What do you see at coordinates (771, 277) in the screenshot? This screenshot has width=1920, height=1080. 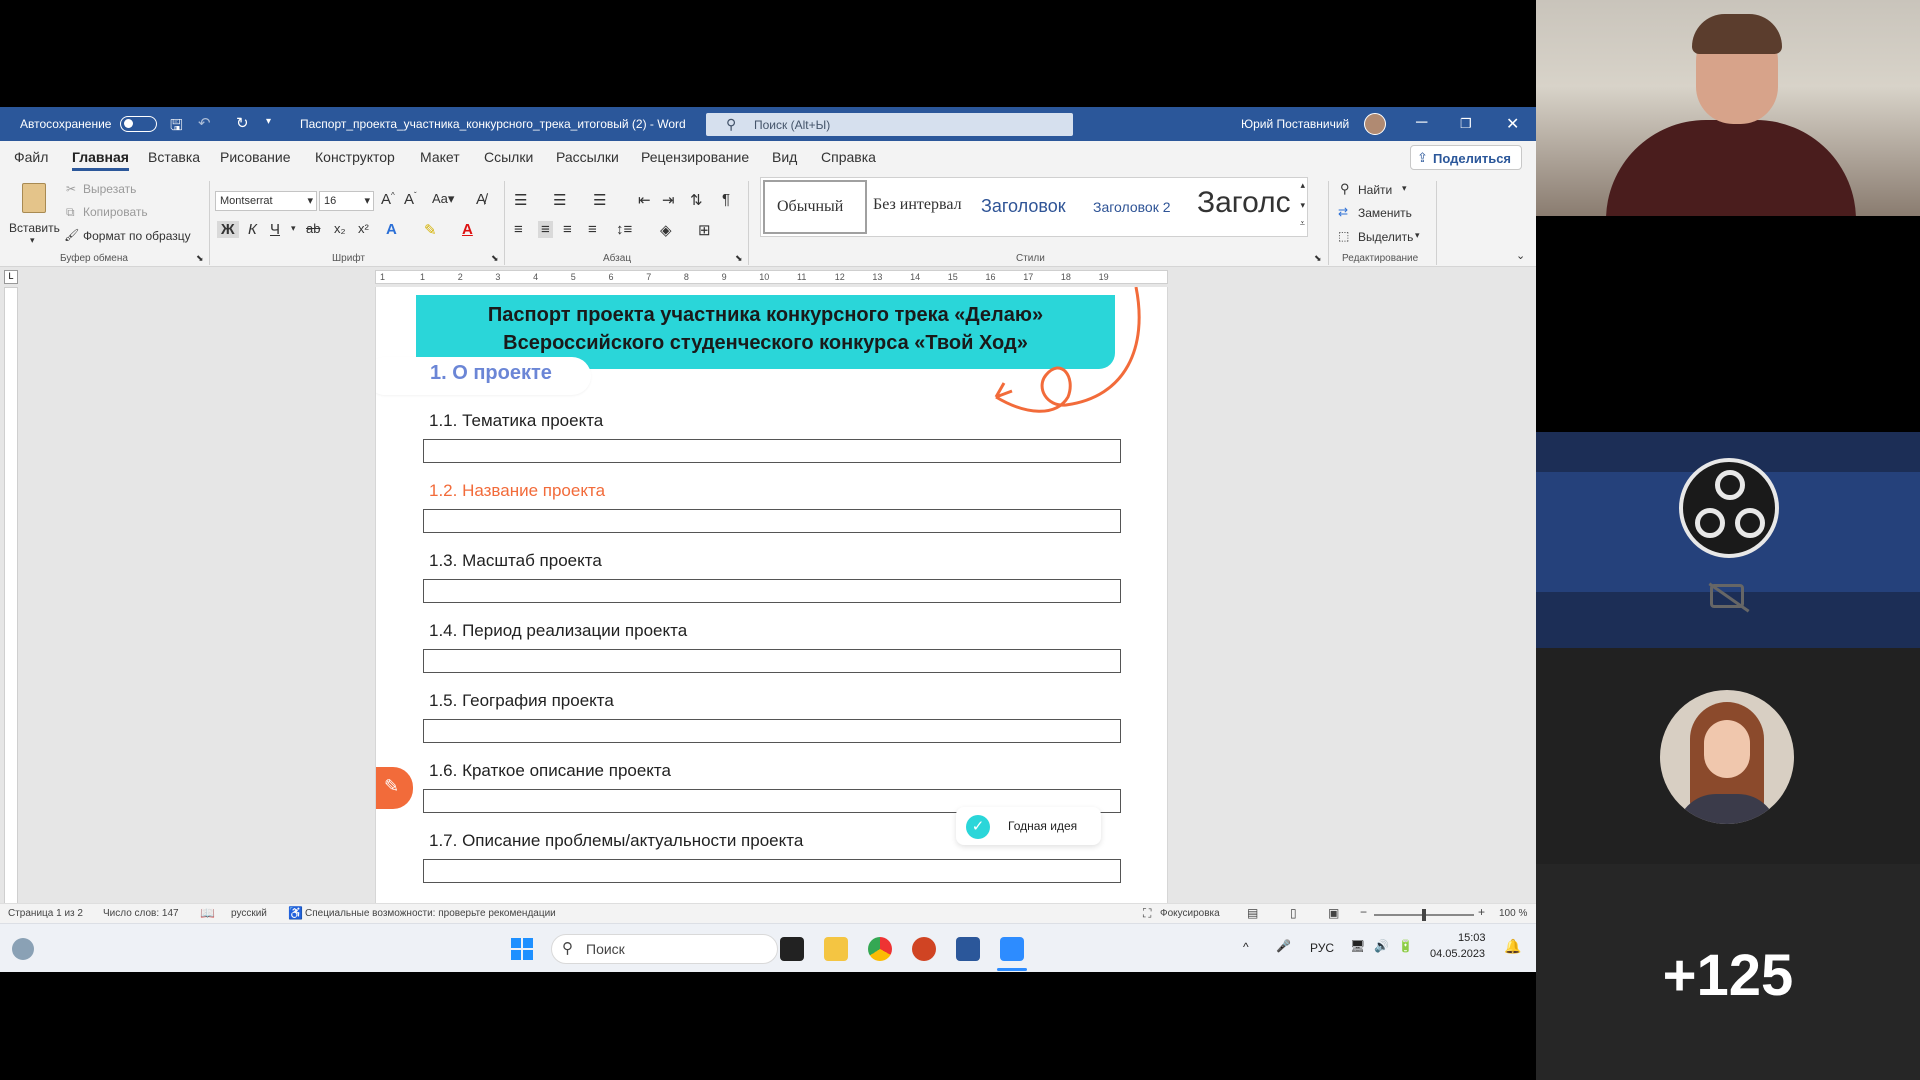 I see `horizontal-ruler: 1 1 2 3 4 5 6 7 8 9 10 11 12 13 14 15 16 17 18 19` at bounding box center [771, 277].